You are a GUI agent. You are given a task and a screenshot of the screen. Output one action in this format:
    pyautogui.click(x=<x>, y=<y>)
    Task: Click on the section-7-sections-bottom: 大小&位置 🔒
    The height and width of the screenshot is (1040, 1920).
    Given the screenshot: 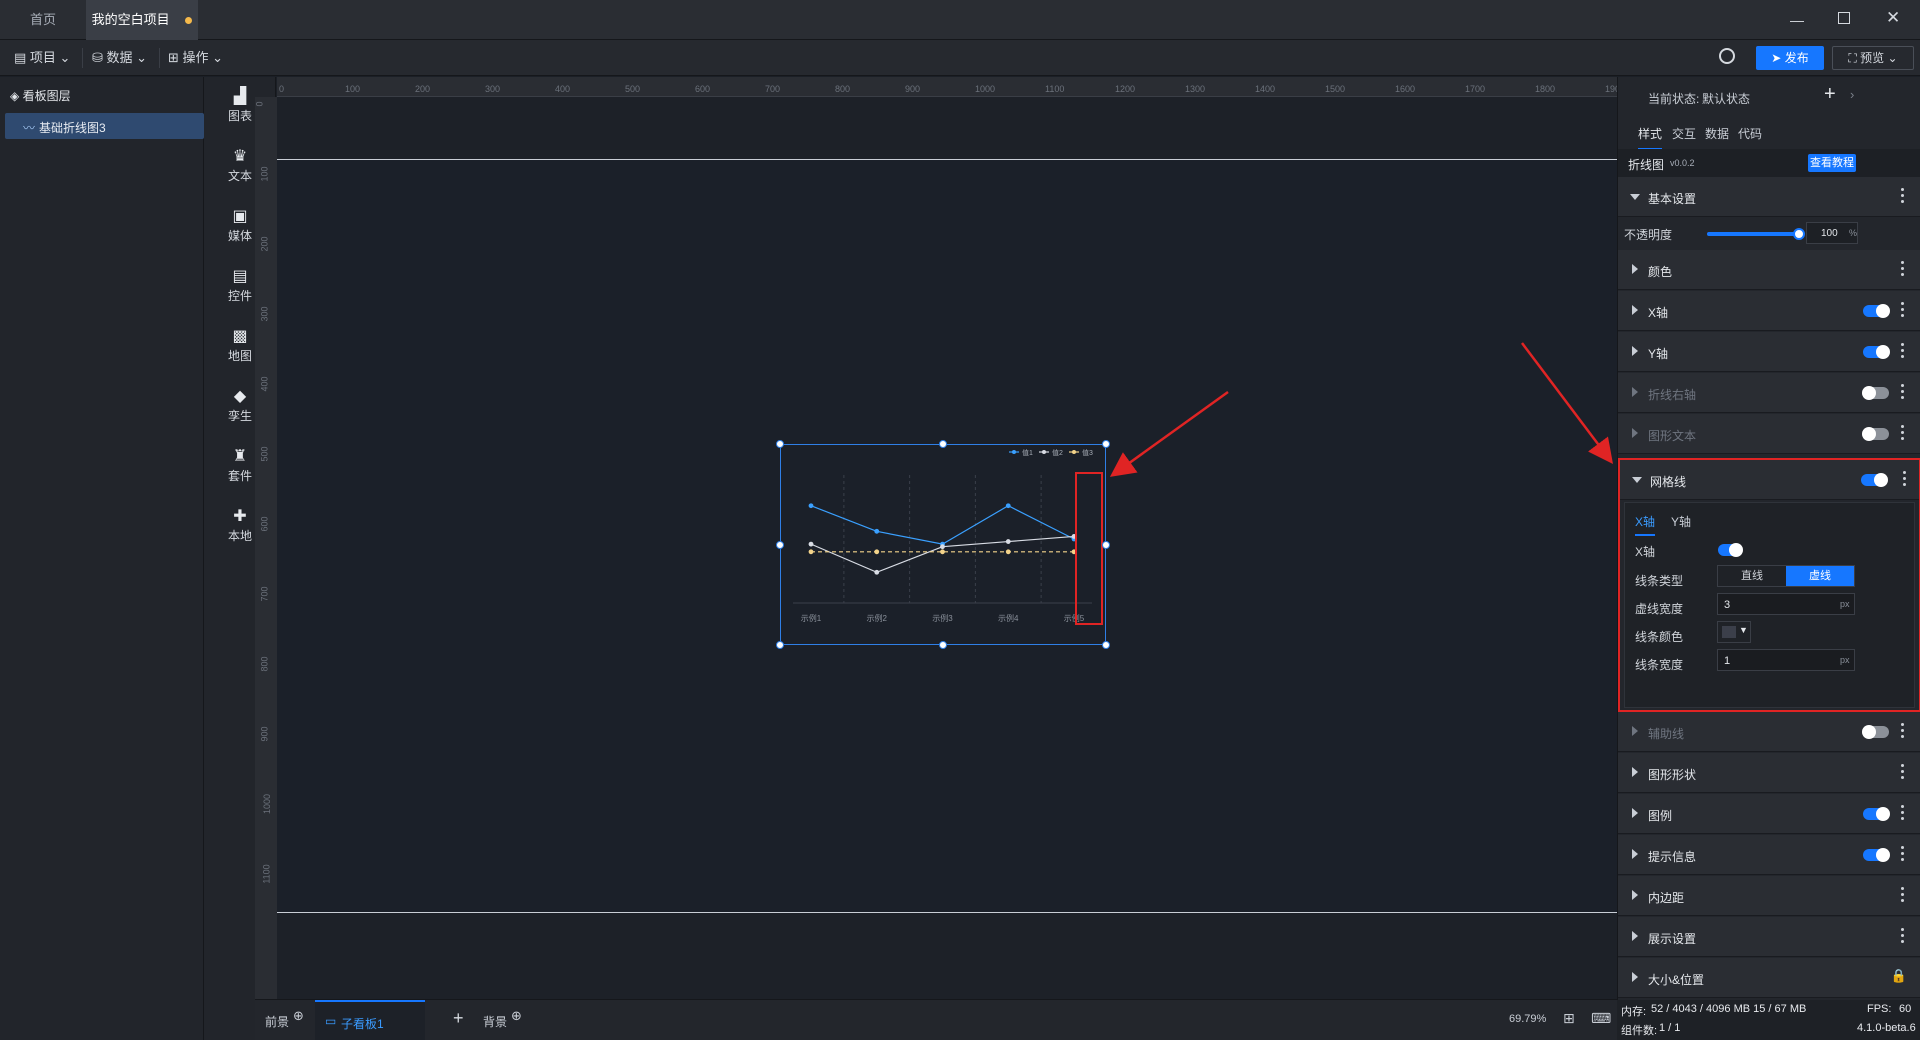 What is the action you would take?
    pyautogui.click(x=1769, y=978)
    